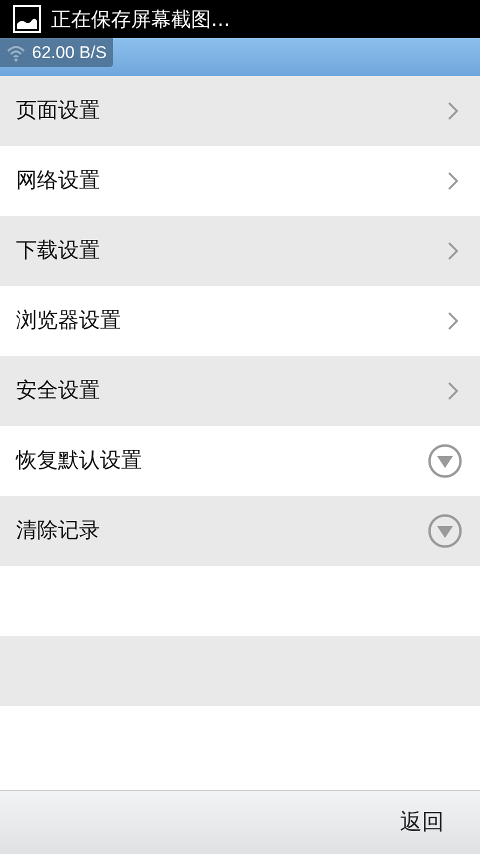  I want to click on back-button: 返回, so click(422, 822).